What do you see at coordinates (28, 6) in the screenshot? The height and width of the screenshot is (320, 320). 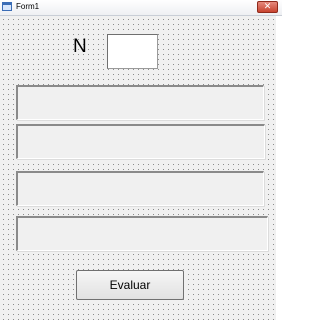 I see `window-title: Form1` at bounding box center [28, 6].